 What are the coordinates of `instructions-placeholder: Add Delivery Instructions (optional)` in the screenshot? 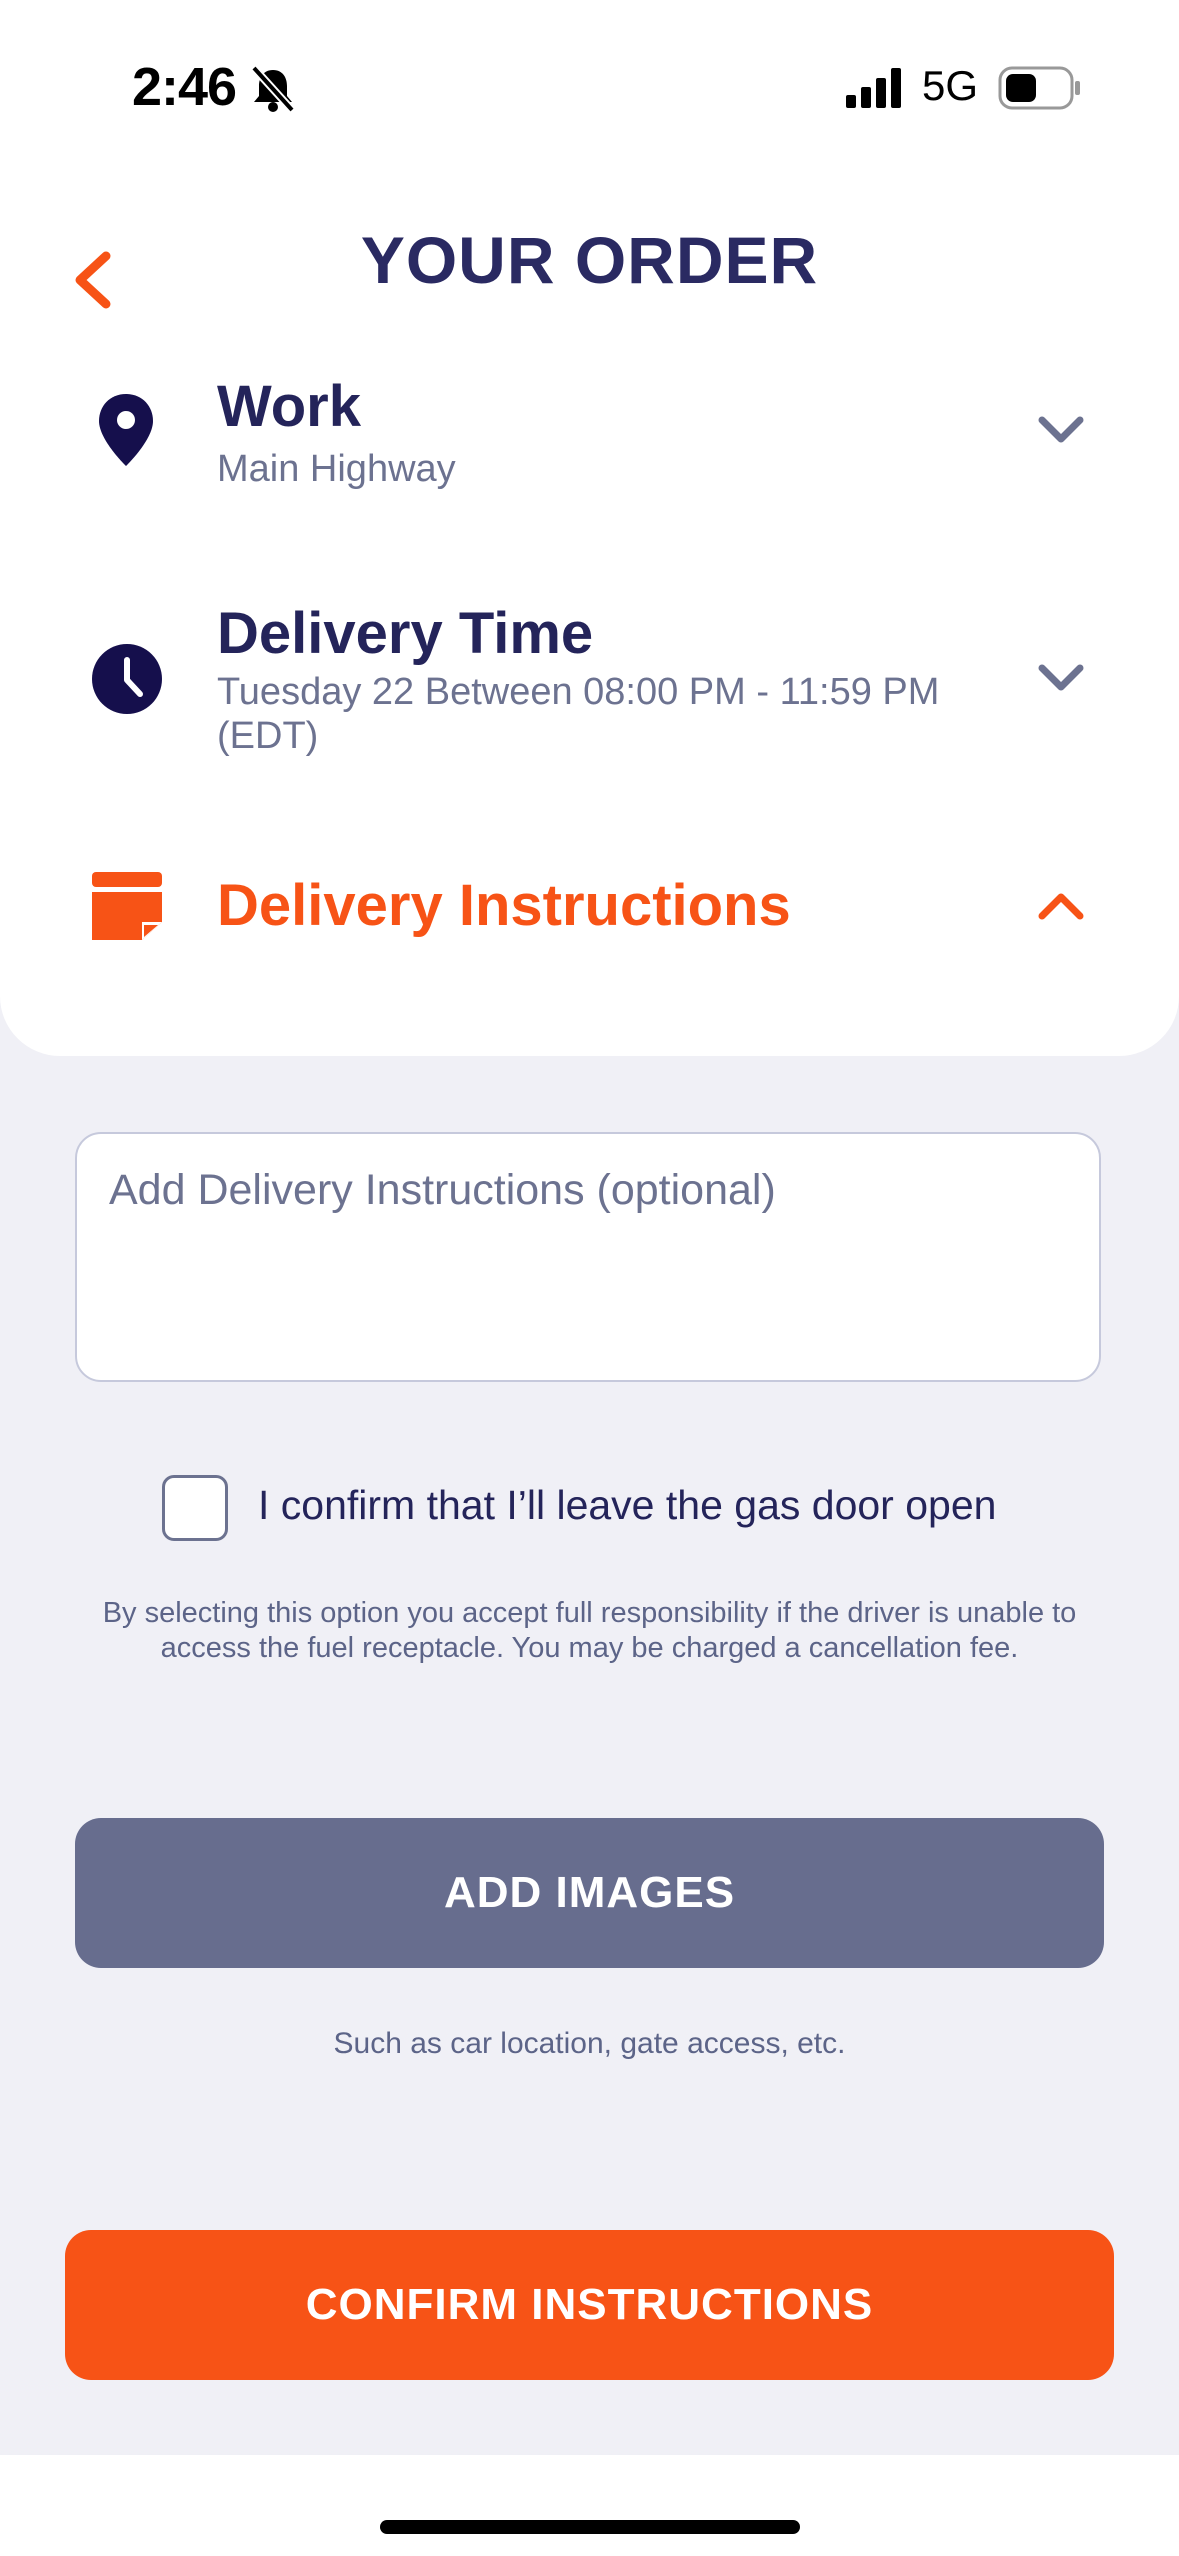 It's located at (442, 1190).